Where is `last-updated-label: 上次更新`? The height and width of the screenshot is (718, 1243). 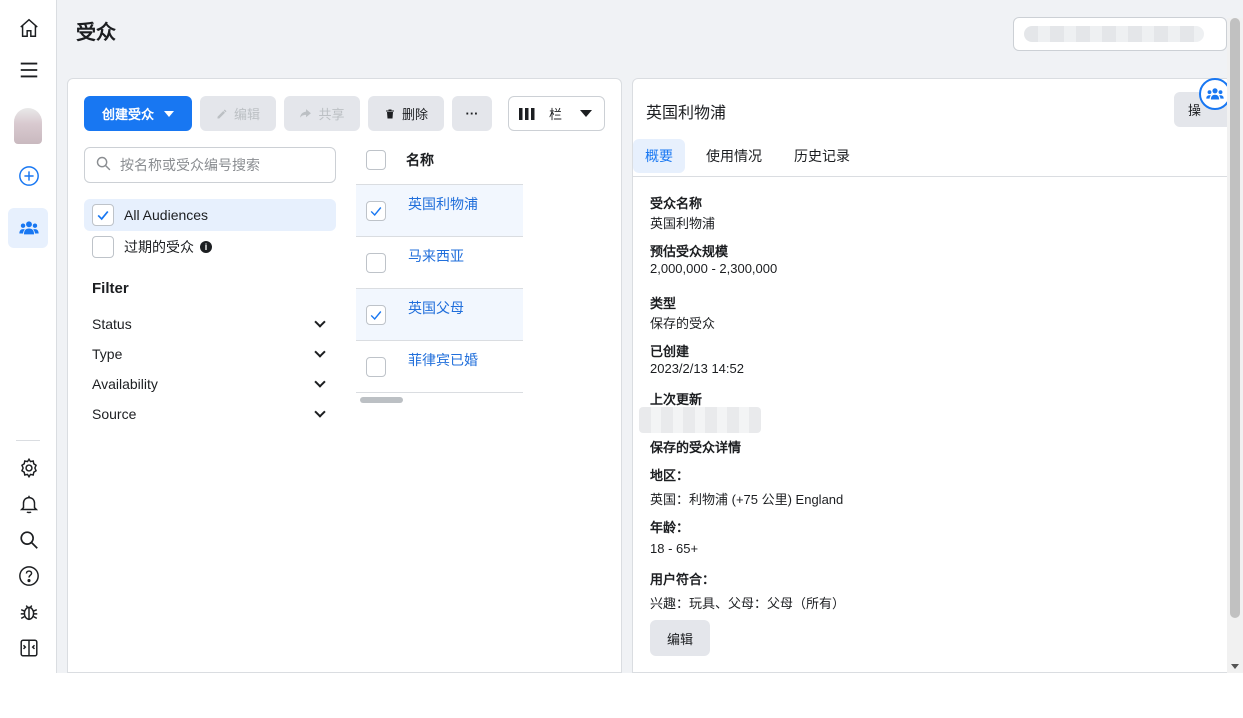 last-updated-label: 上次更新 is located at coordinates (676, 399).